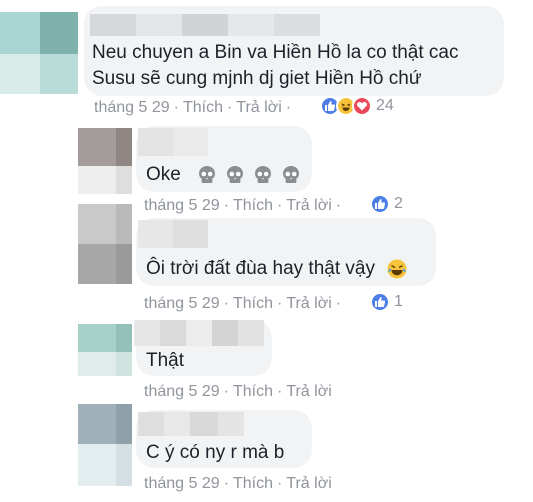 Image resolution: width=533 pixels, height=502 pixels. What do you see at coordinates (397, 269) in the screenshot?
I see `laughing-tears-icon` at bounding box center [397, 269].